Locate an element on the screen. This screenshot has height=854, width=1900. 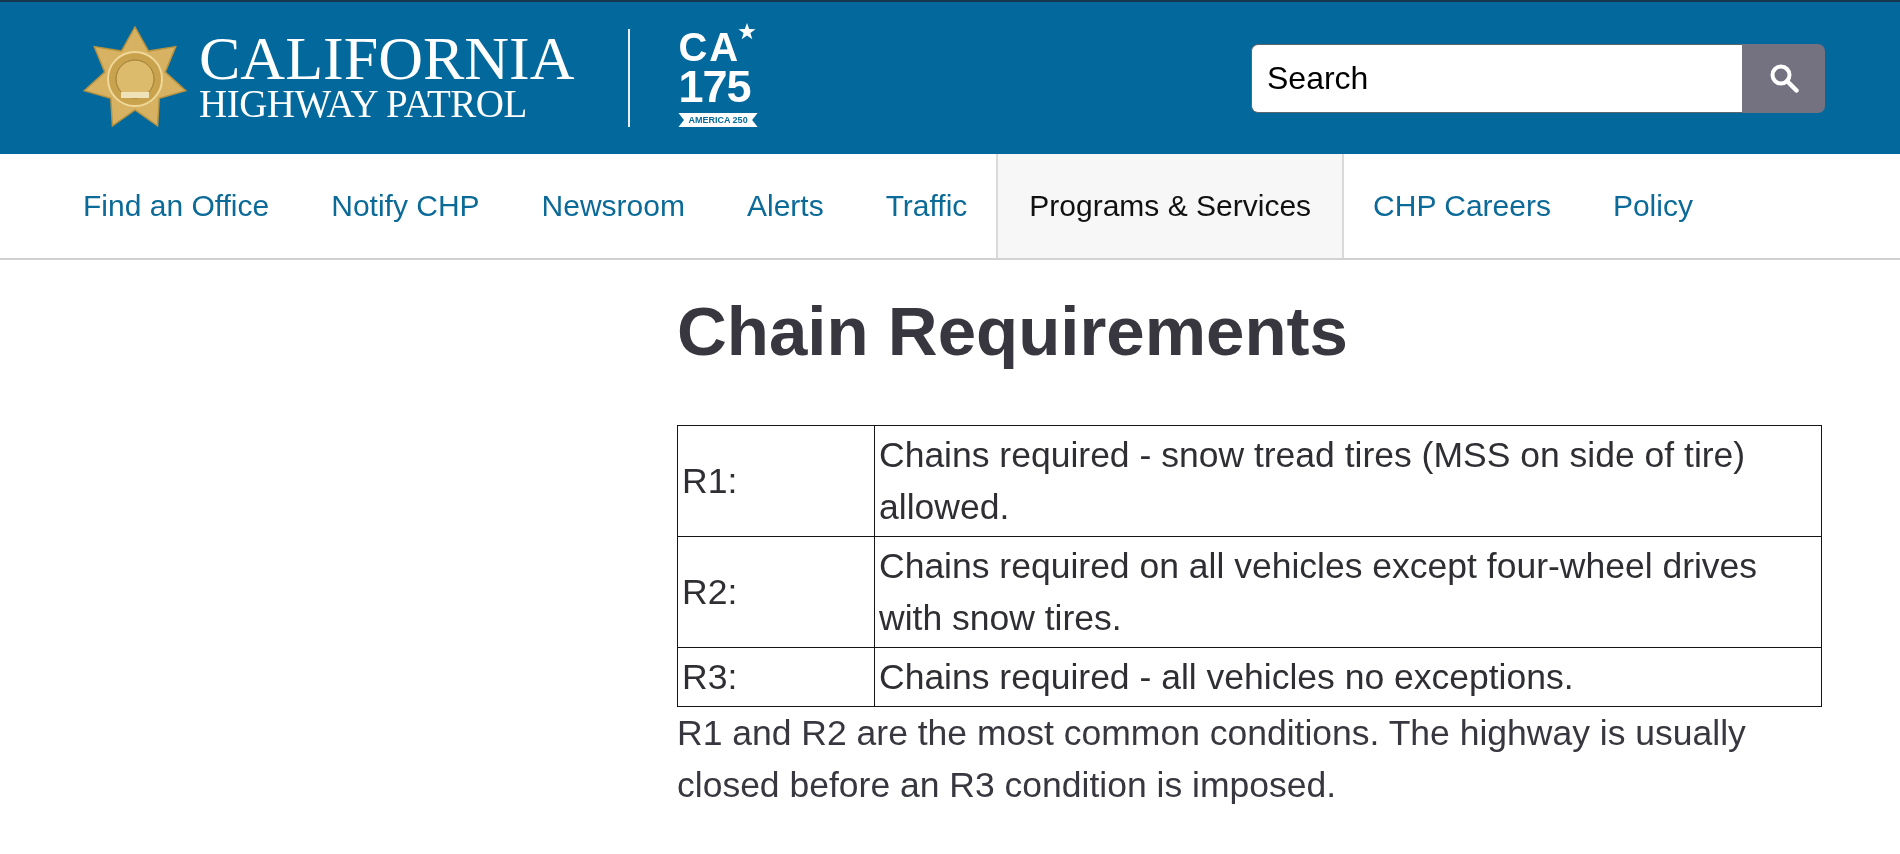
description-cell: Chains required - all vehicles no exceptions. is located at coordinates (1348, 677).